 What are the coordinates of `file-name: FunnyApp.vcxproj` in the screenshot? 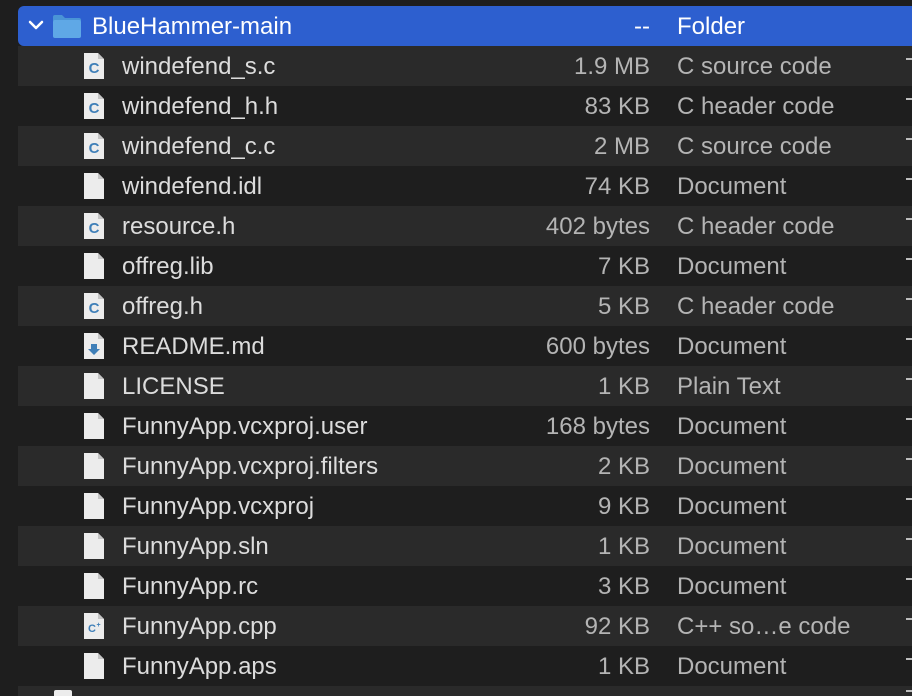 It's located at (218, 506).